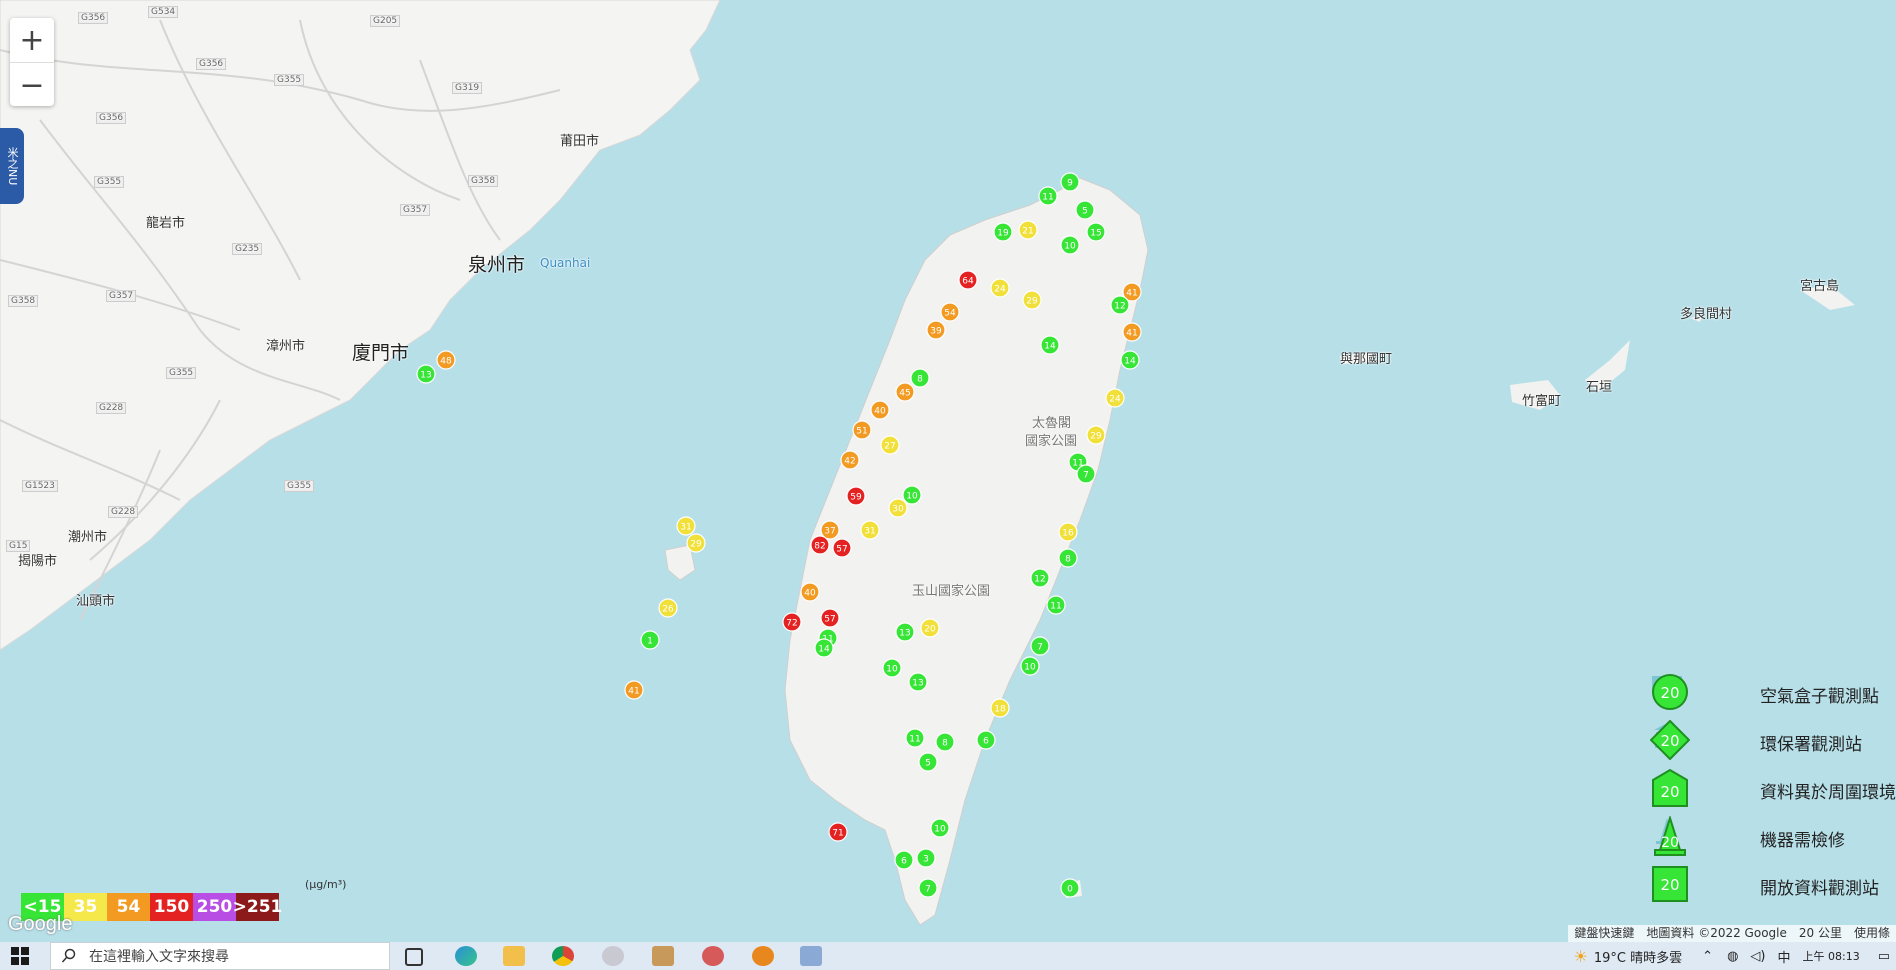 Image resolution: width=1896 pixels, height=970 pixels. Describe the element at coordinates (563, 956) in the screenshot. I see `chrome-browser-icon` at that location.